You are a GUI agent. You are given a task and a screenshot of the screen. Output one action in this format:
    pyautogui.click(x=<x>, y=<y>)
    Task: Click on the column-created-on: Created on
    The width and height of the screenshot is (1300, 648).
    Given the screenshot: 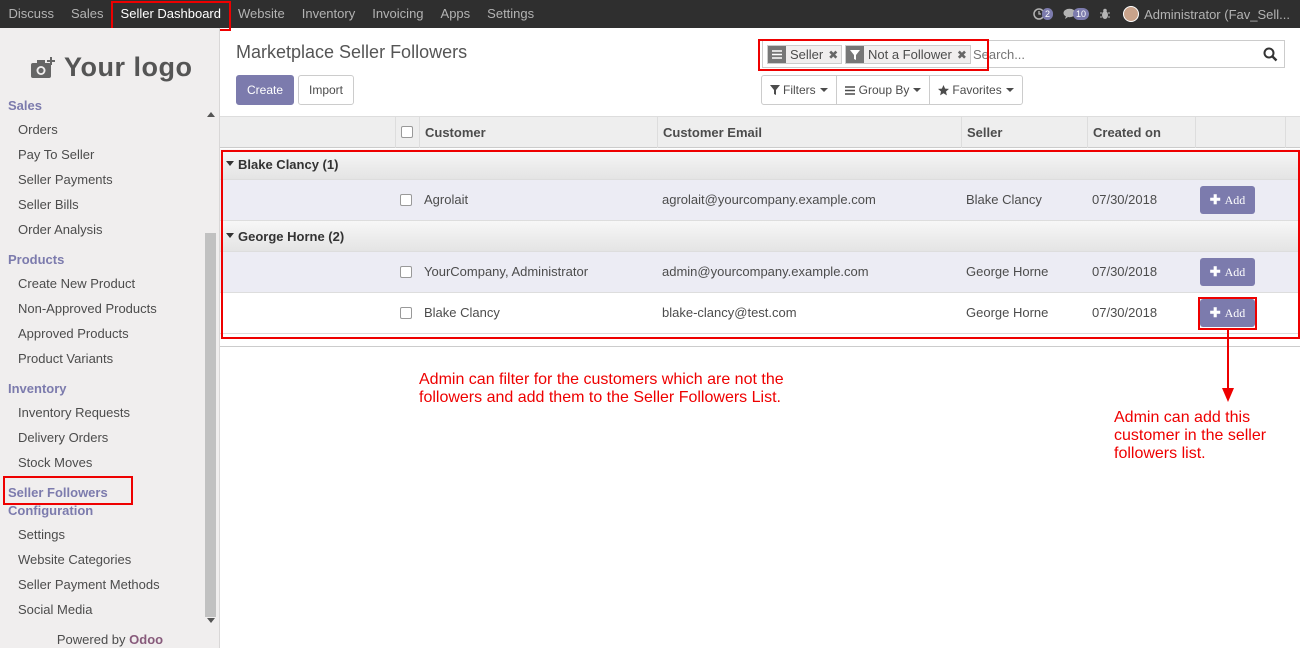 What is the action you would take?
    pyautogui.click(x=1127, y=132)
    